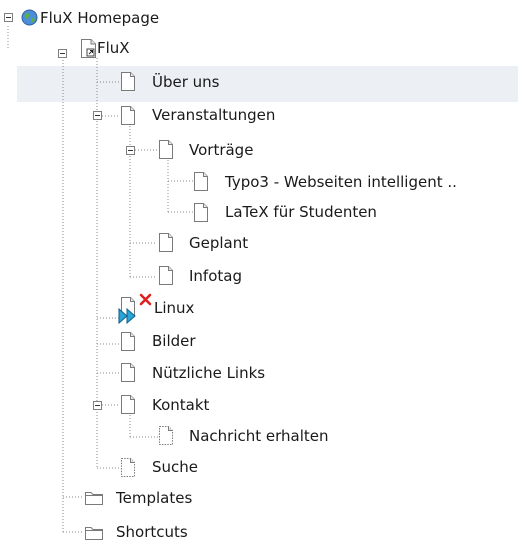 Image resolution: width=518 pixels, height=549 pixels. What do you see at coordinates (215, 276) in the screenshot?
I see `tree-item-infotag: Infotag` at bounding box center [215, 276].